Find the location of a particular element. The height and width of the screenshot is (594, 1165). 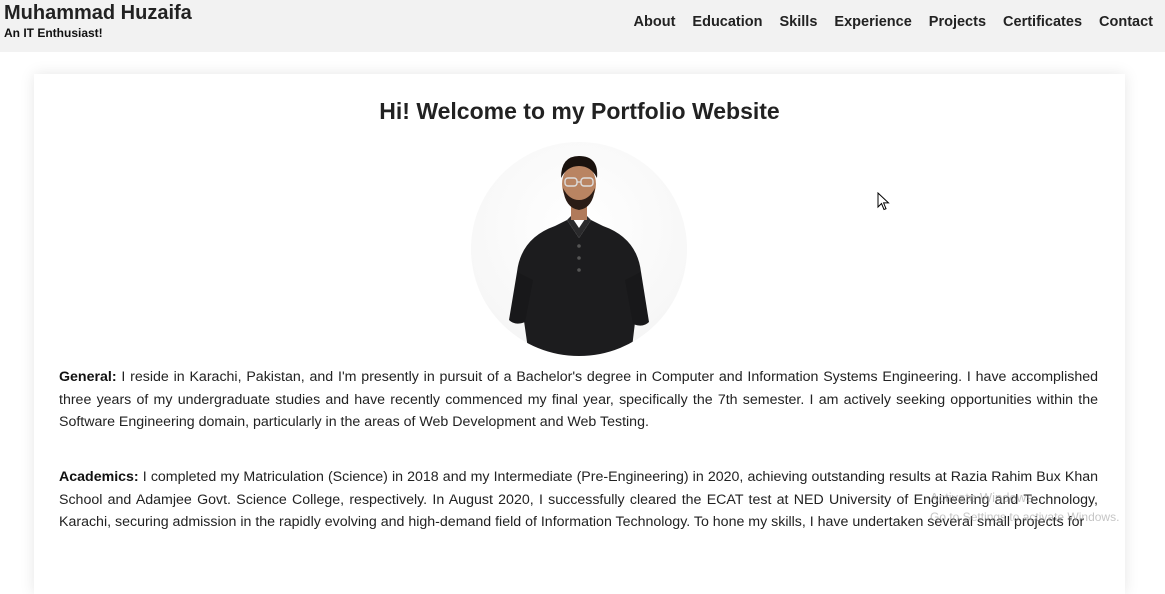

brand: Muhammad Huzaifa An IT Enthusiast! is located at coordinates (98, 21).